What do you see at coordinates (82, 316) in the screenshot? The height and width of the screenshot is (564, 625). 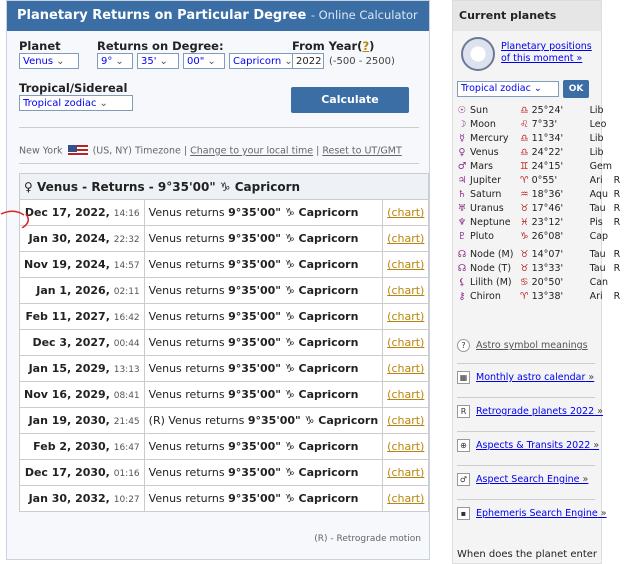 I see `return-date: Feb 11, 2027, 16:42` at bounding box center [82, 316].